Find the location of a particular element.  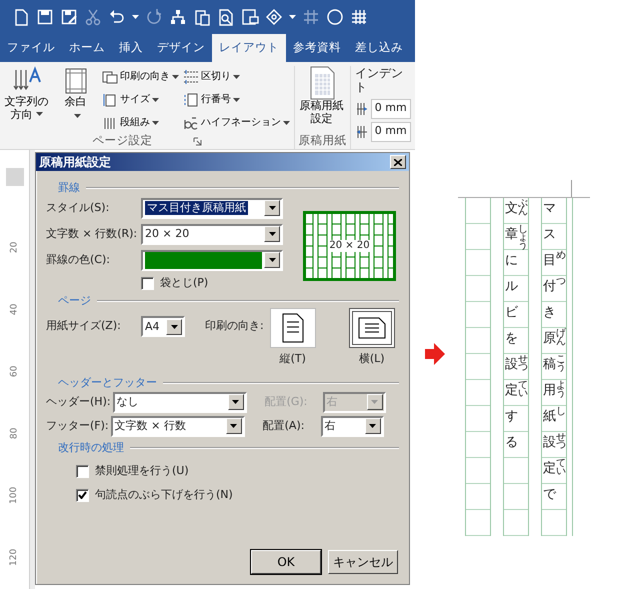

ribbon-tab: ホーム is located at coordinates (87, 48).